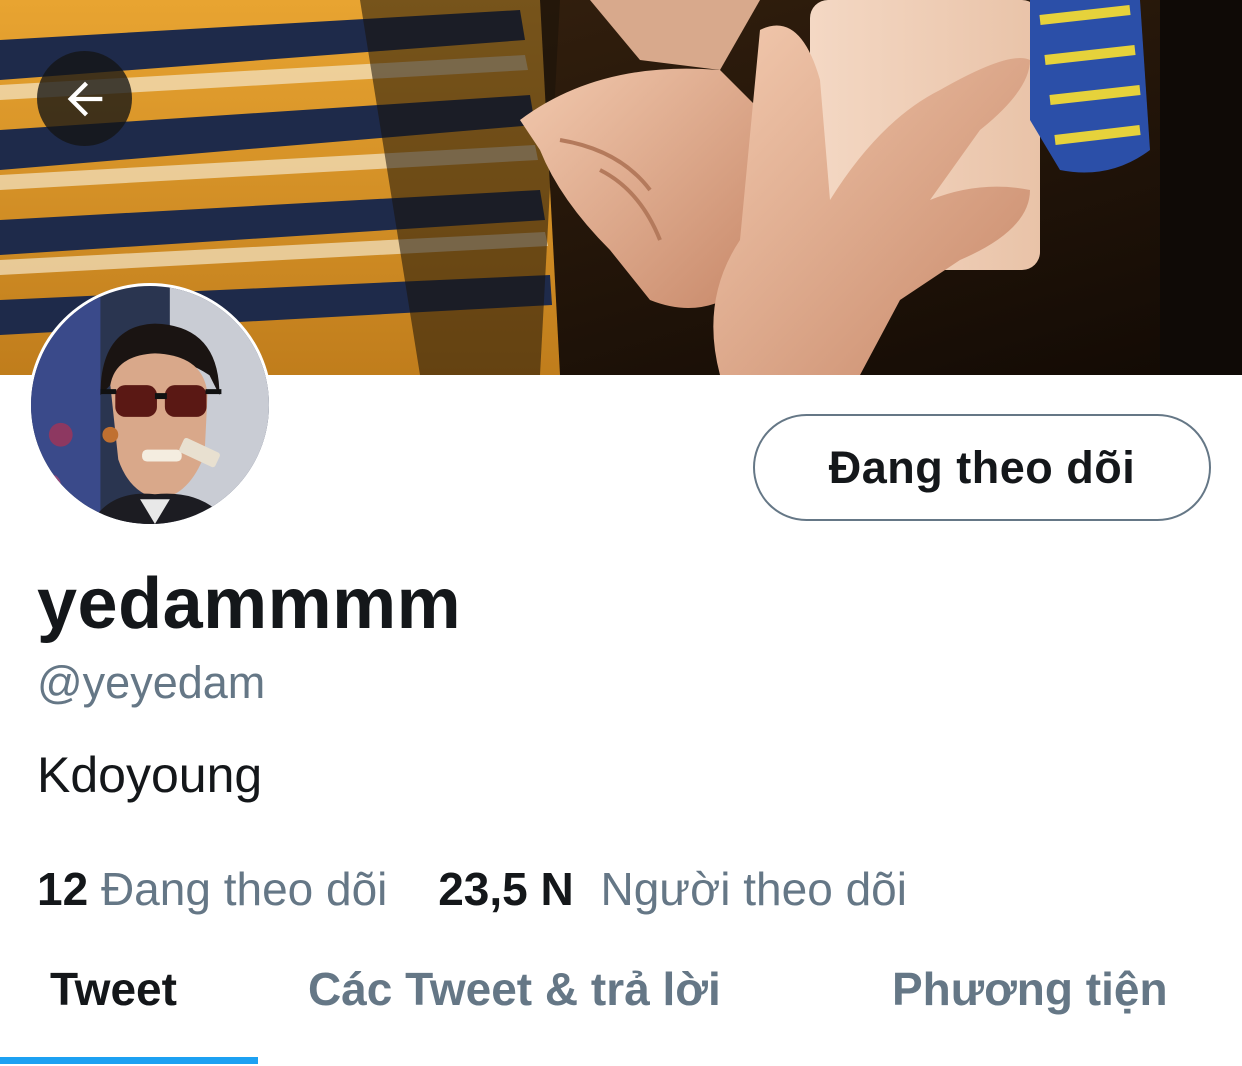 Image resolution: width=1242 pixels, height=1066 pixels. Describe the element at coordinates (150, 405) in the screenshot. I see `profile-avatar` at that location.